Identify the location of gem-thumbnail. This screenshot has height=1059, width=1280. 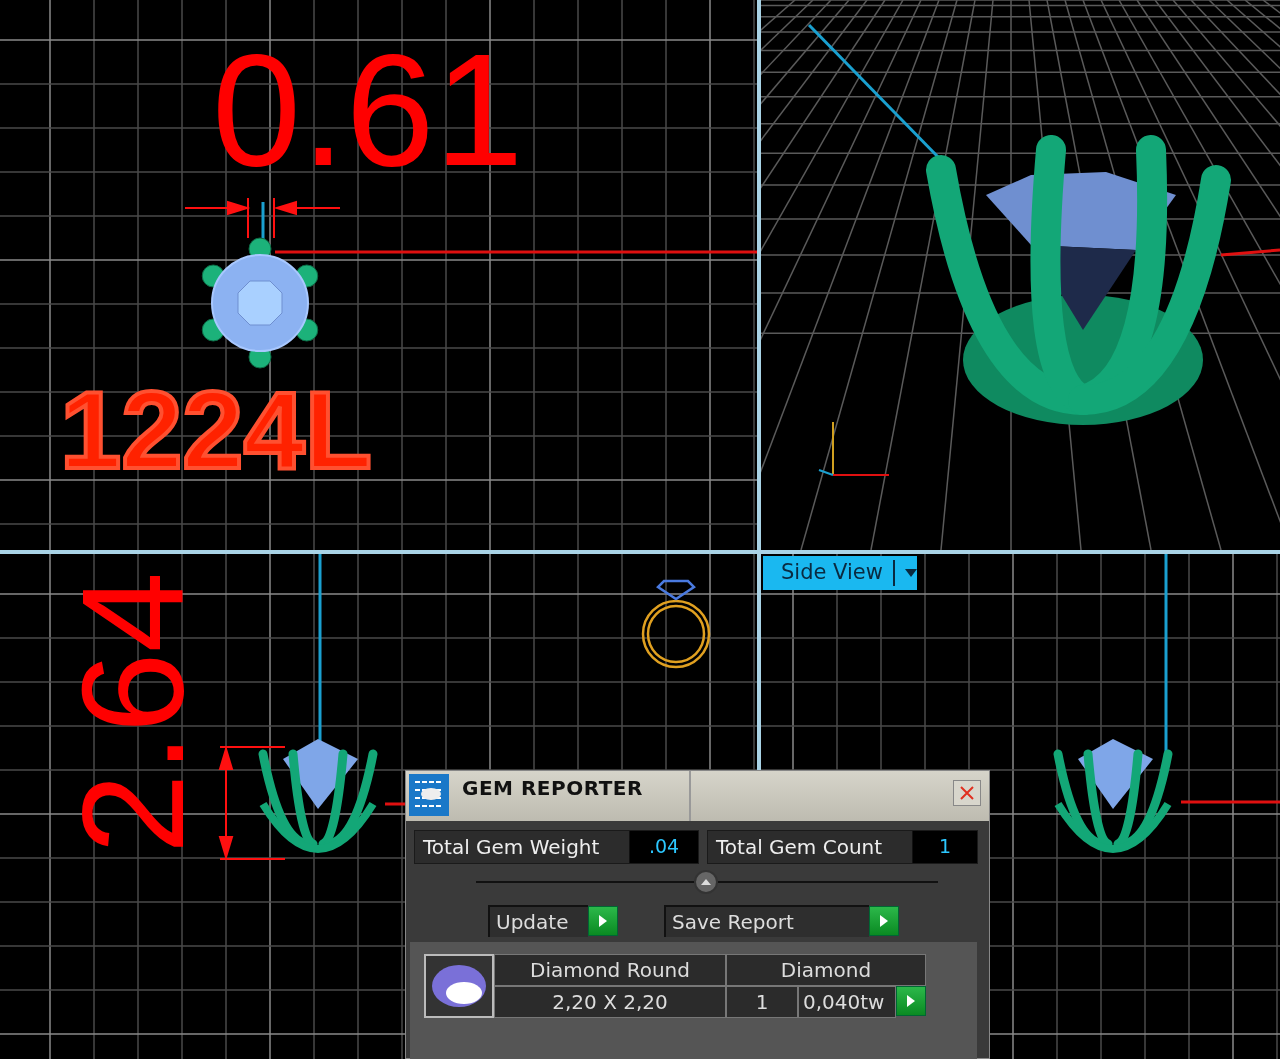
(459, 986).